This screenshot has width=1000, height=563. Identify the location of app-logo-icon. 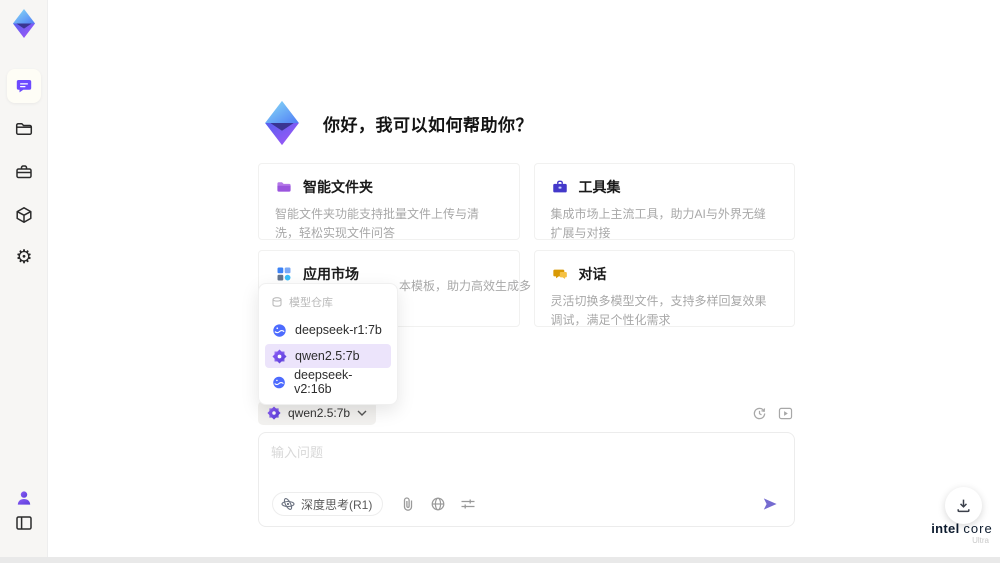
(24, 23).